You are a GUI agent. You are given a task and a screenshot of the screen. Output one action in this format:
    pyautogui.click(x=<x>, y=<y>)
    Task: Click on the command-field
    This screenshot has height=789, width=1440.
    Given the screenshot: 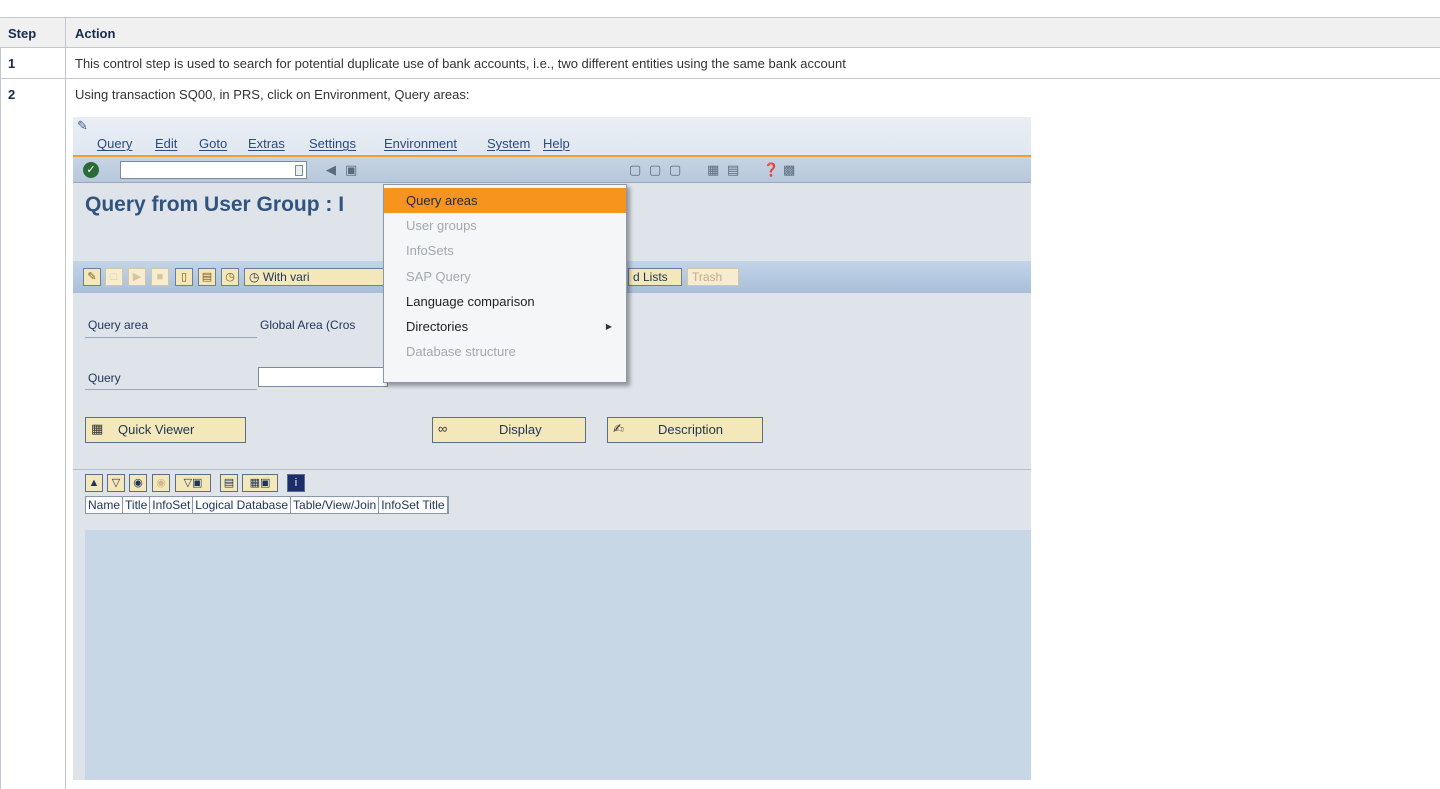 What is the action you would take?
    pyautogui.click(x=213, y=170)
    